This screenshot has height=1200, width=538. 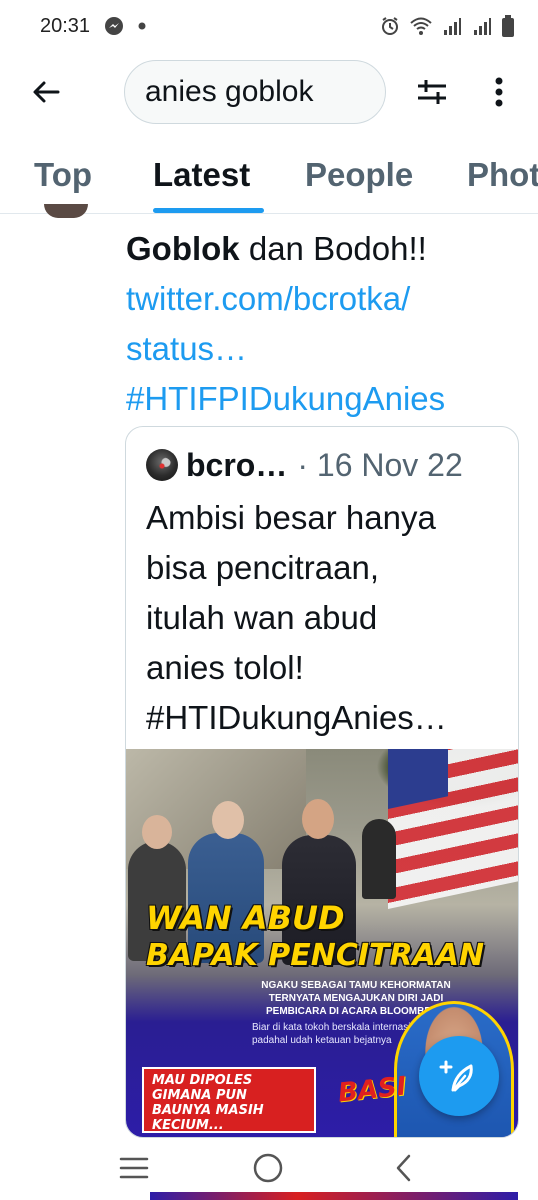 I want to click on tab-latest: Latest, so click(x=201, y=175).